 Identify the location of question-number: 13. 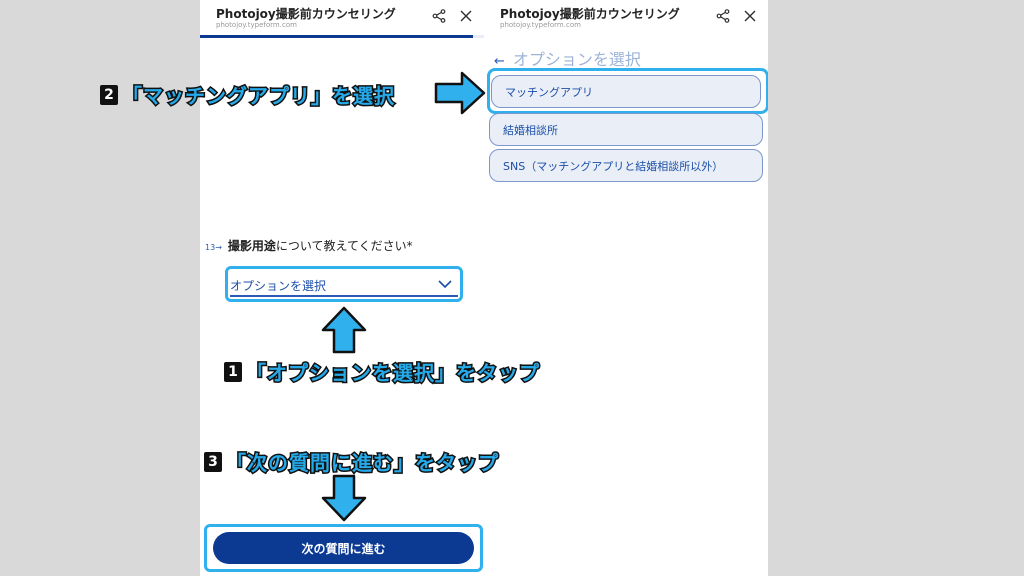
(210, 247).